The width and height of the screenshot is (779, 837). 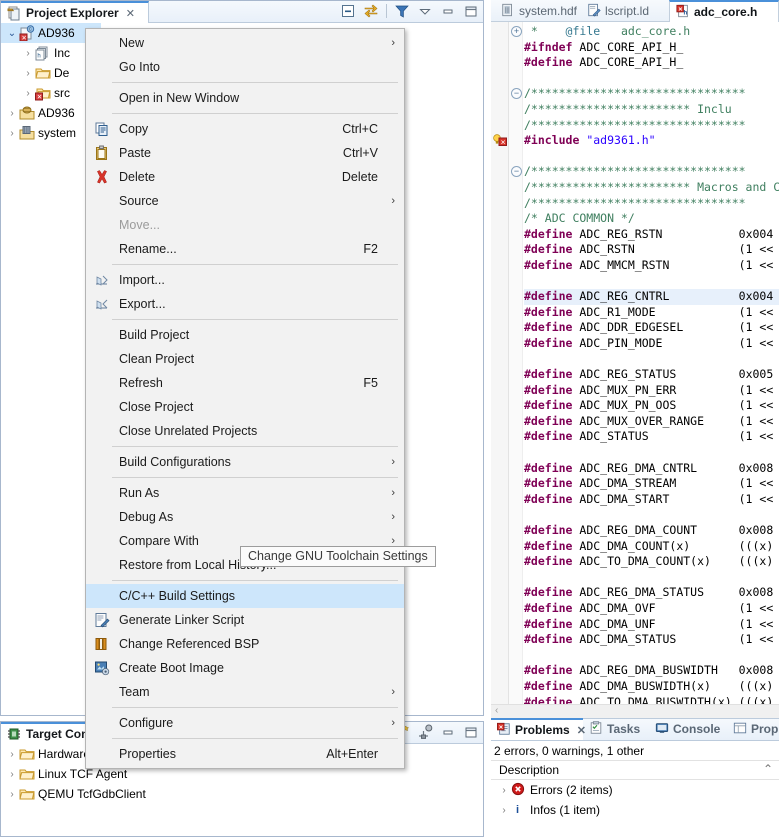 I want to click on code-line: #define ADC_DMA_COUNT(x) (((x), so click(x=651, y=547).